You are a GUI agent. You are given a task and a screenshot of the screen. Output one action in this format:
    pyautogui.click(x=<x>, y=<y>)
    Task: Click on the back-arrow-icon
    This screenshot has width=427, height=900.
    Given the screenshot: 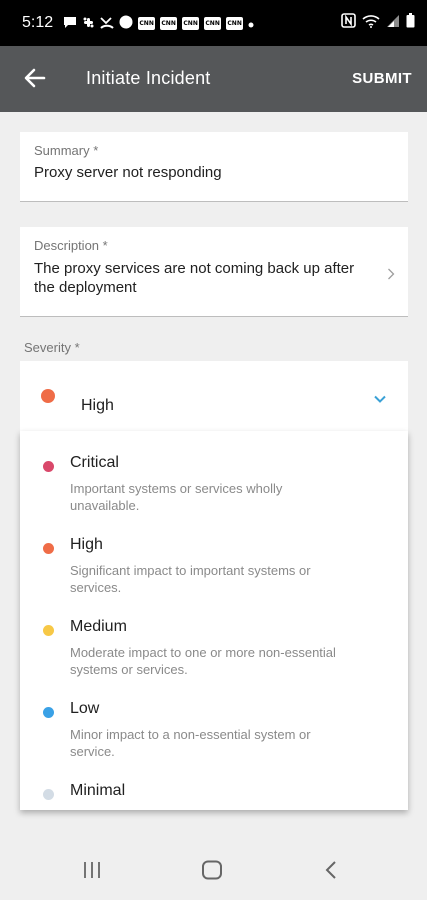 What is the action you would take?
    pyautogui.click(x=35, y=78)
    